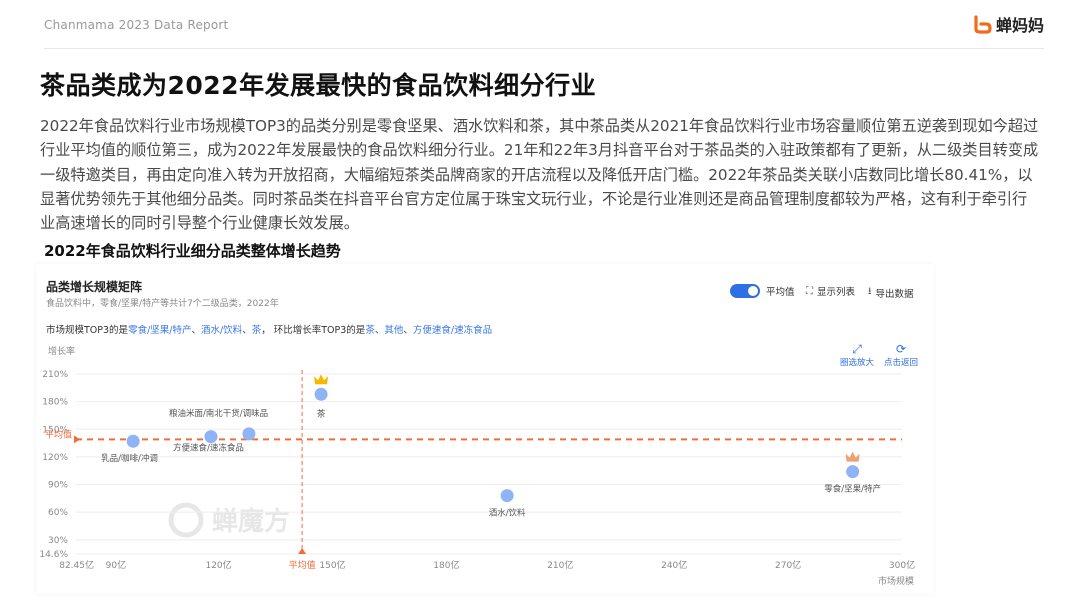 This screenshot has width=1080, height=609. What do you see at coordinates (302, 565) in the screenshot?
I see `average-x-label: 平均值` at bounding box center [302, 565].